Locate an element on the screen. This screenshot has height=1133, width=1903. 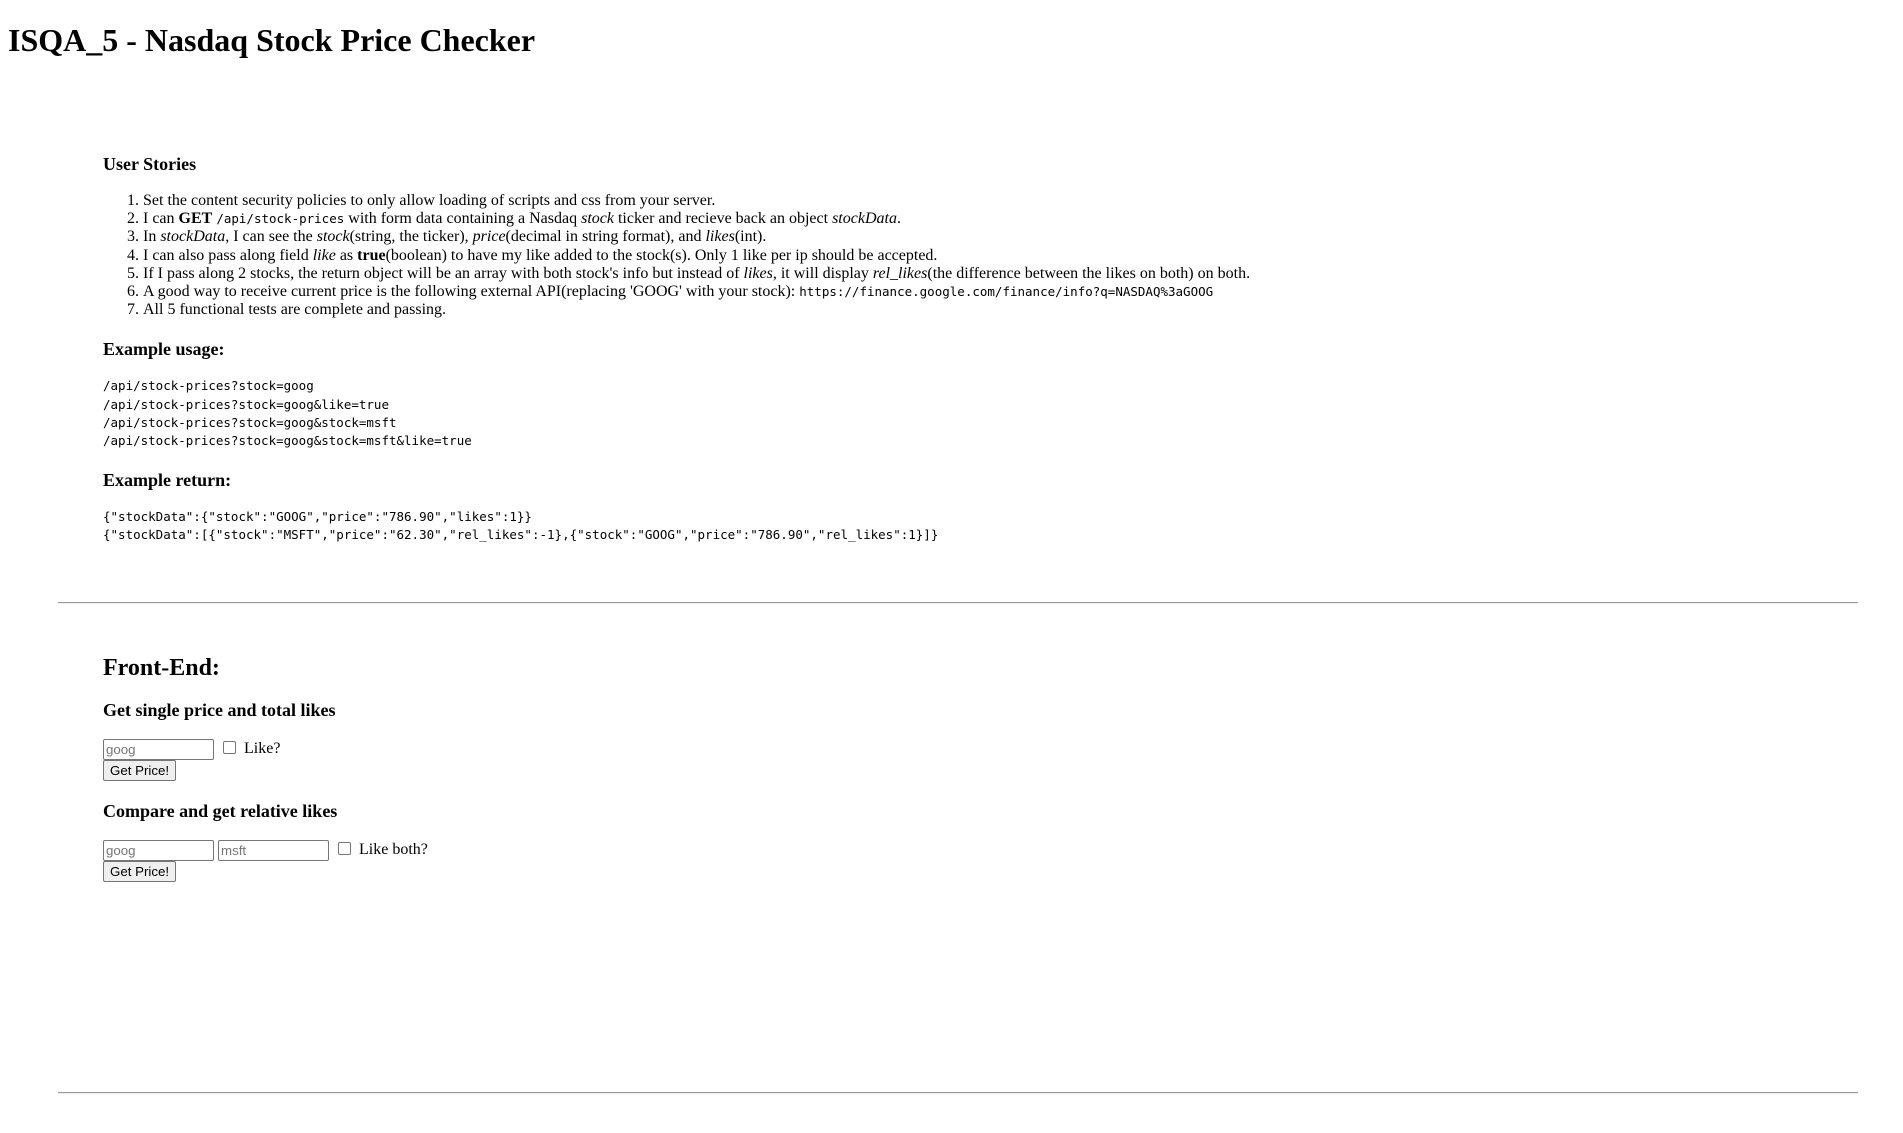
single-like-checkbox is located at coordinates (229, 747).